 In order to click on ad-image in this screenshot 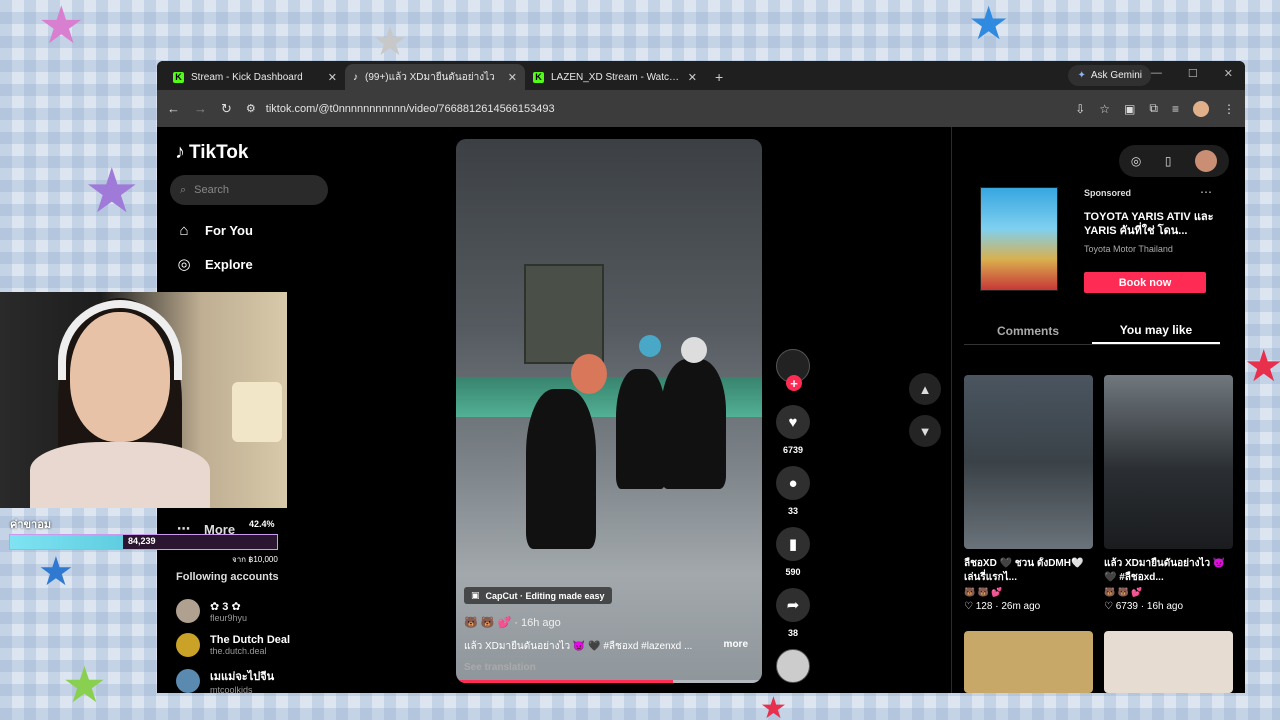, I will do `click(1019, 239)`.